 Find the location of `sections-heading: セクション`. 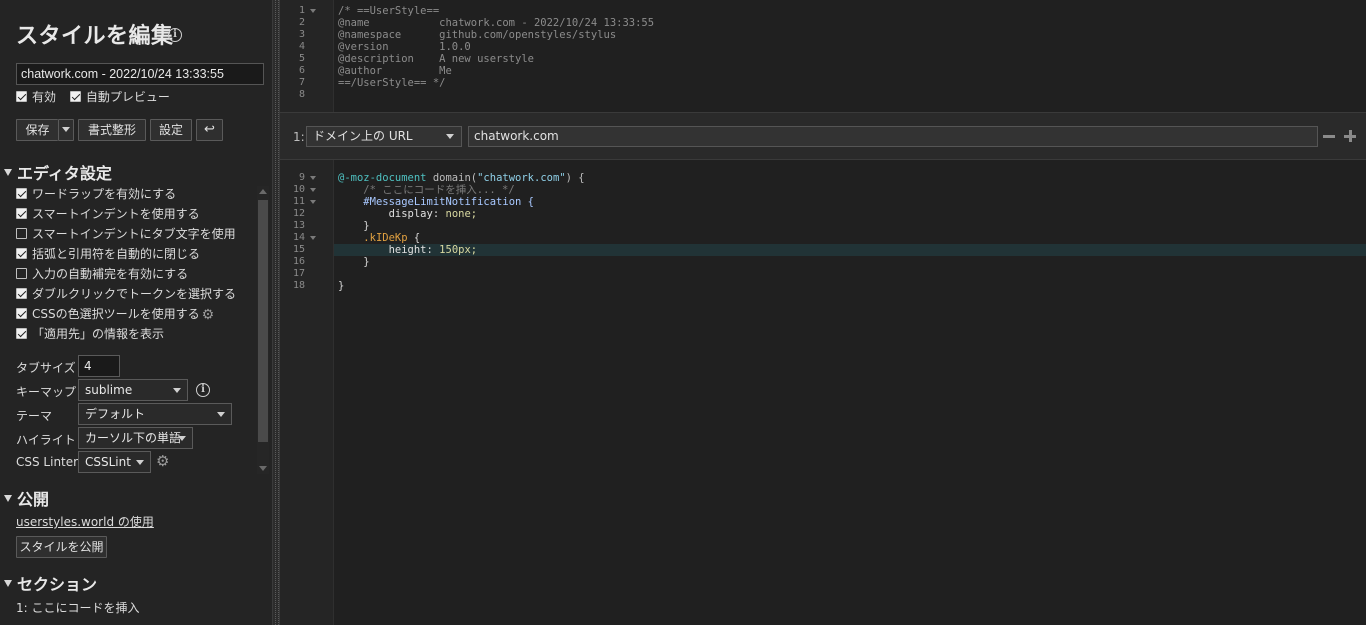

sections-heading: セクション is located at coordinates (50, 583).